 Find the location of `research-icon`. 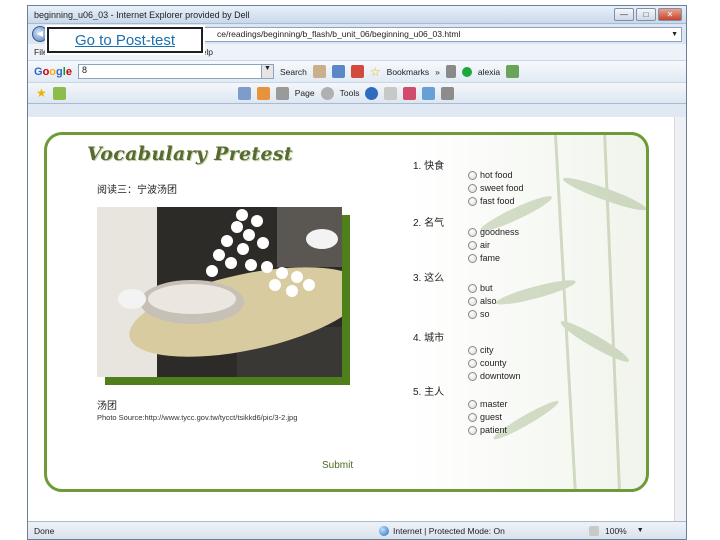

research-icon is located at coordinates (391, 93).